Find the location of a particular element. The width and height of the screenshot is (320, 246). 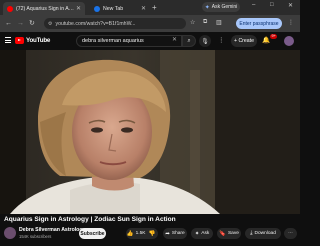

gemini-spark-icon: ✦ is located at coordinates (207, 7).